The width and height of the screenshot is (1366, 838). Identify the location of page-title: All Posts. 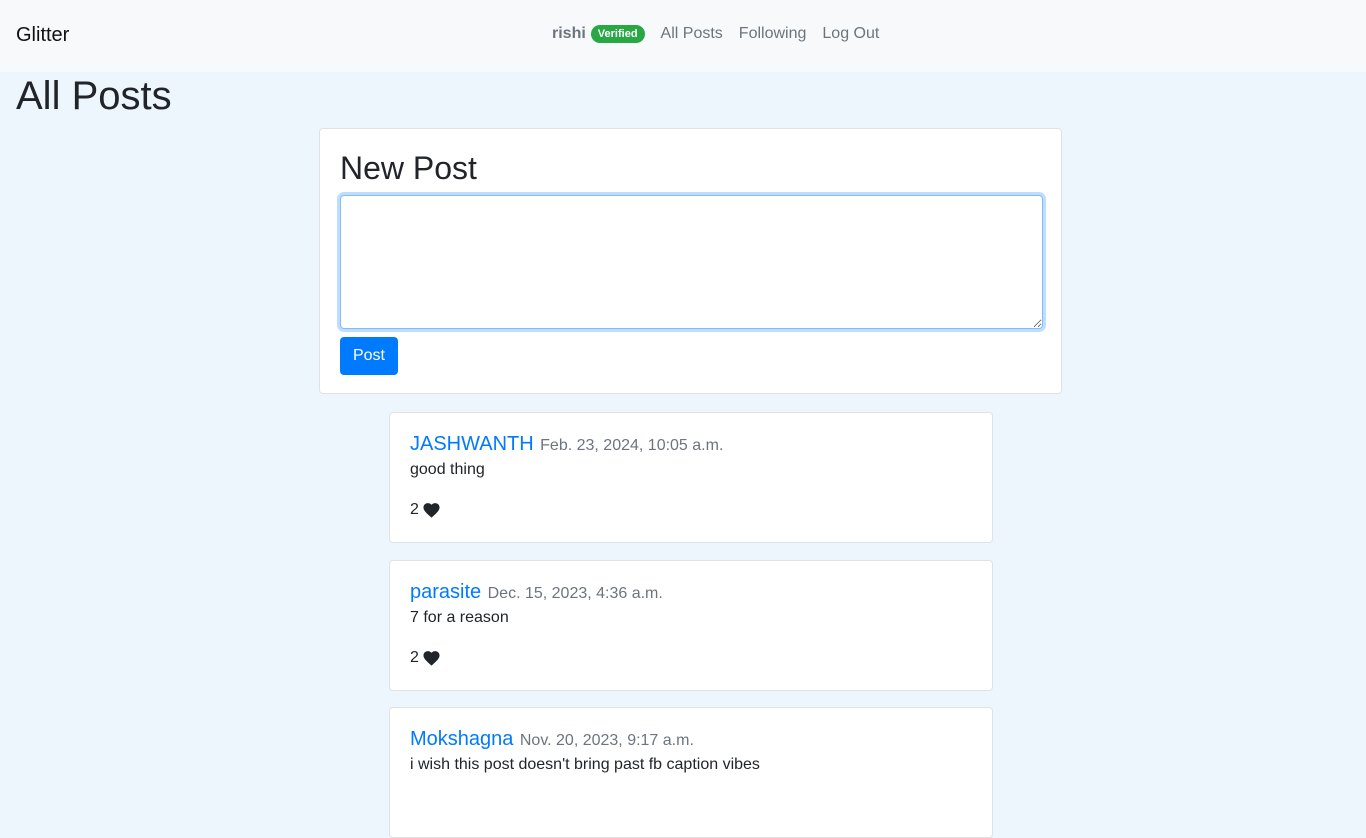
(94, 96).